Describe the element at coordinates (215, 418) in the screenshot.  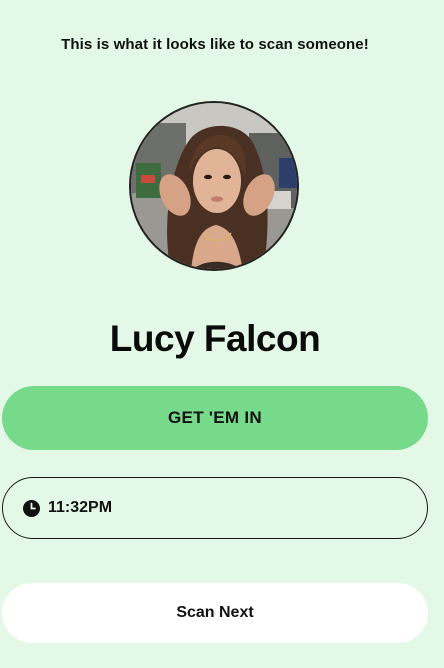
I see `get-em-in-button: GET 'EM IN` at that location.